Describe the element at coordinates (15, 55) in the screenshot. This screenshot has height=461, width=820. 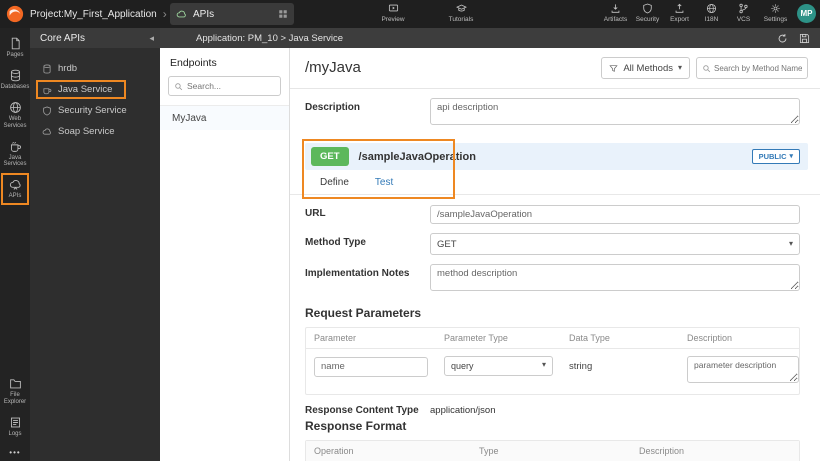
I see `rail-label-pages: Pages` at that location.